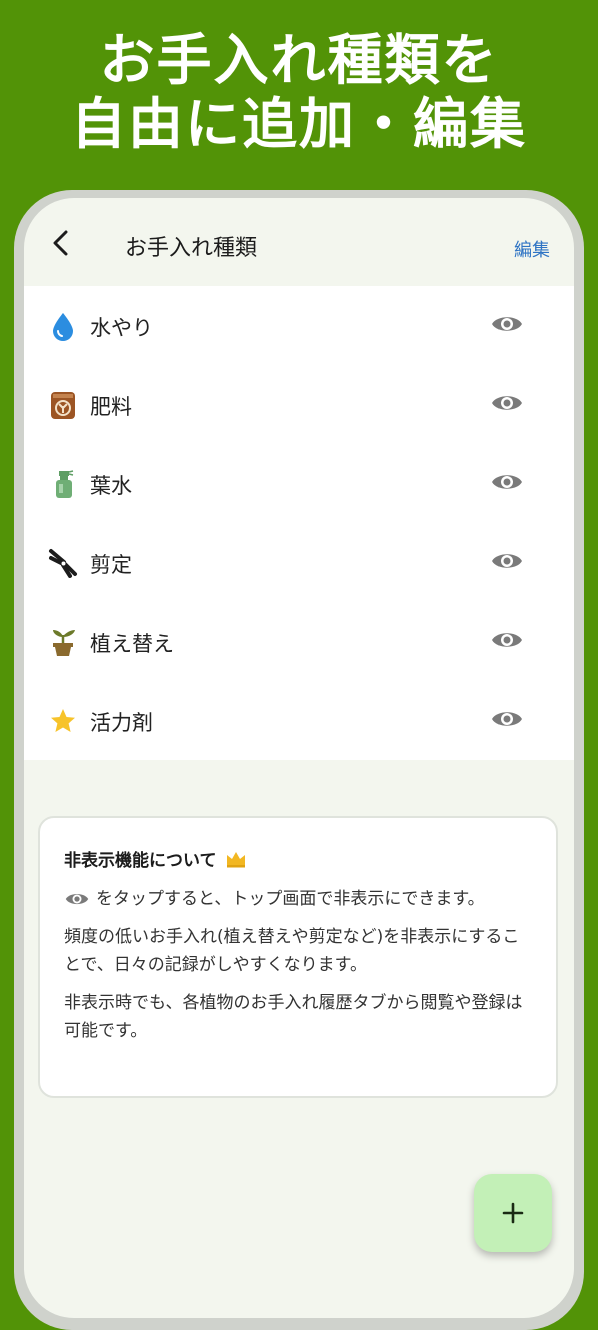 This screenshot has width=598, height=1330. I want to click on crown-icon, so click(235, 859).